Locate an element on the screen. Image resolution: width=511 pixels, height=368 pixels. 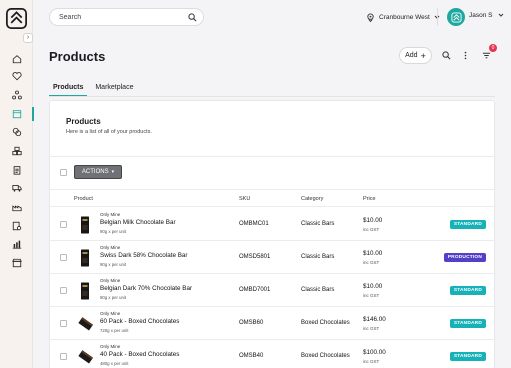
sidebar-item-network is located at coordinates (16, 95).